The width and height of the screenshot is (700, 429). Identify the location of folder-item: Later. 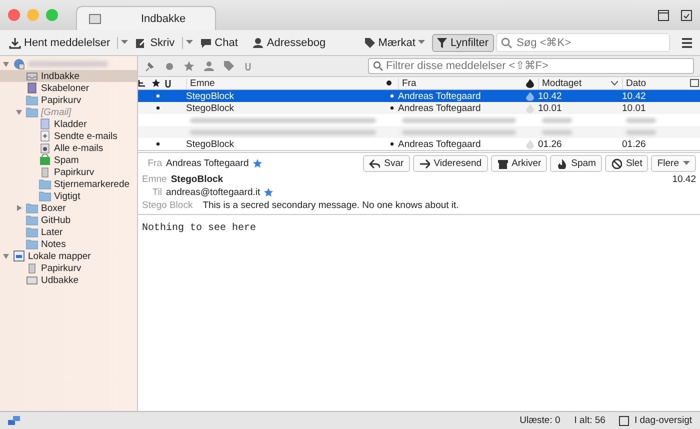
(68, 232).